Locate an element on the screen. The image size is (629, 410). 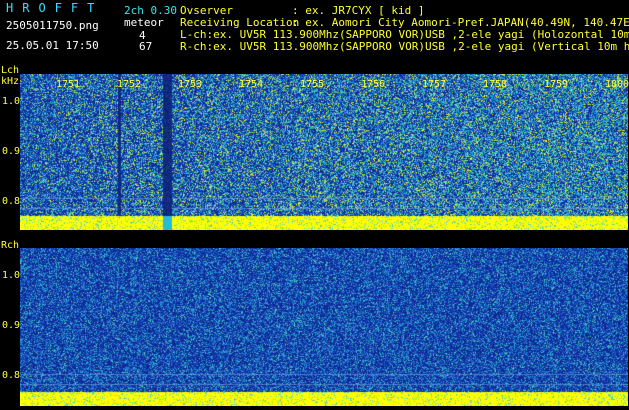
rch-y-tick: 1.0 is located at coordinates (11, 275).